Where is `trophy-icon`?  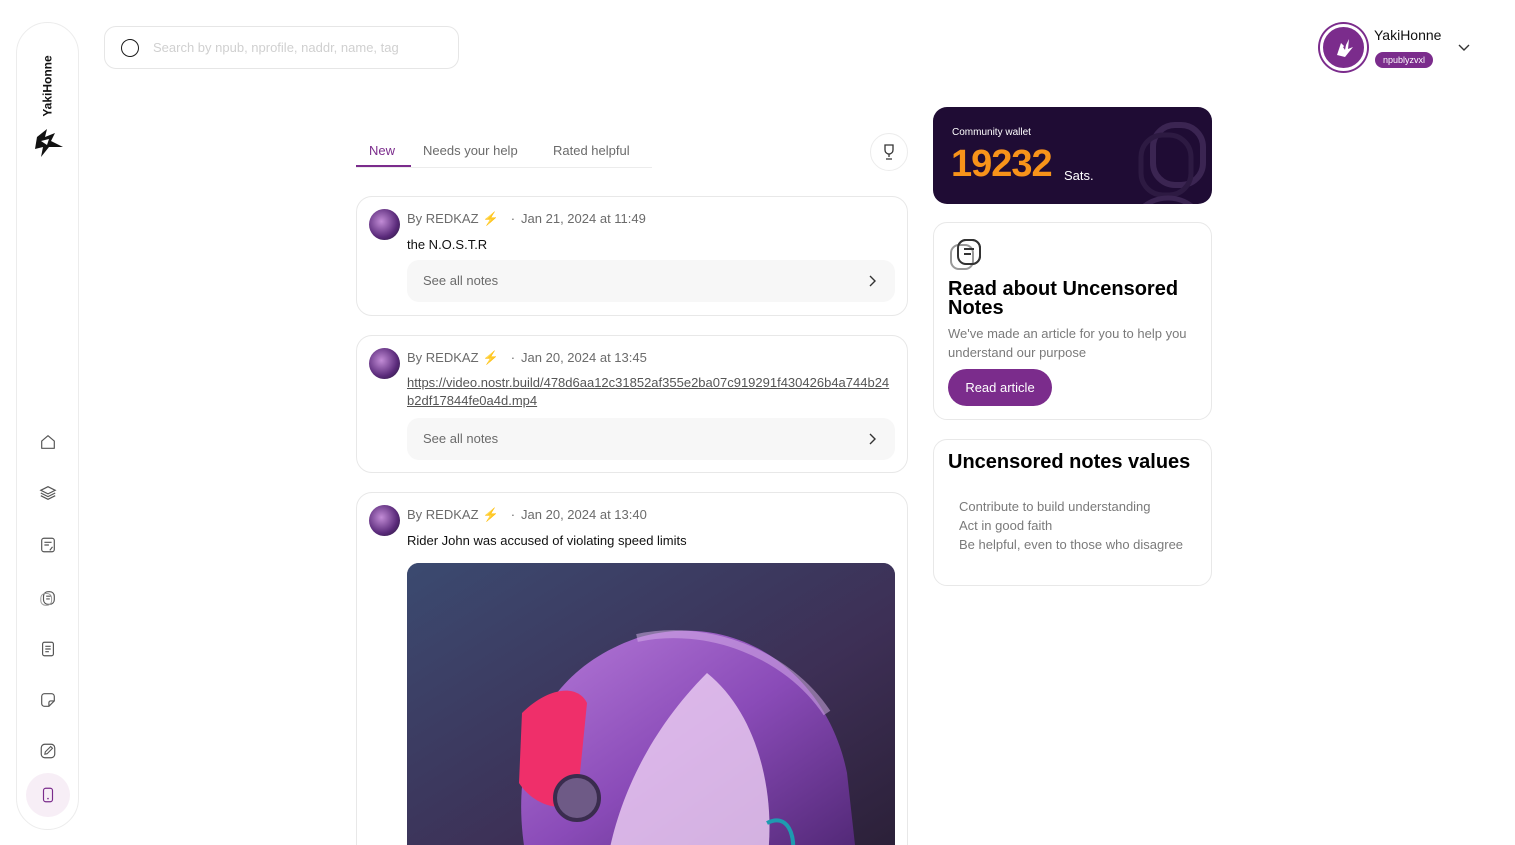 trophy-icon is located at coordinates (889, 152).